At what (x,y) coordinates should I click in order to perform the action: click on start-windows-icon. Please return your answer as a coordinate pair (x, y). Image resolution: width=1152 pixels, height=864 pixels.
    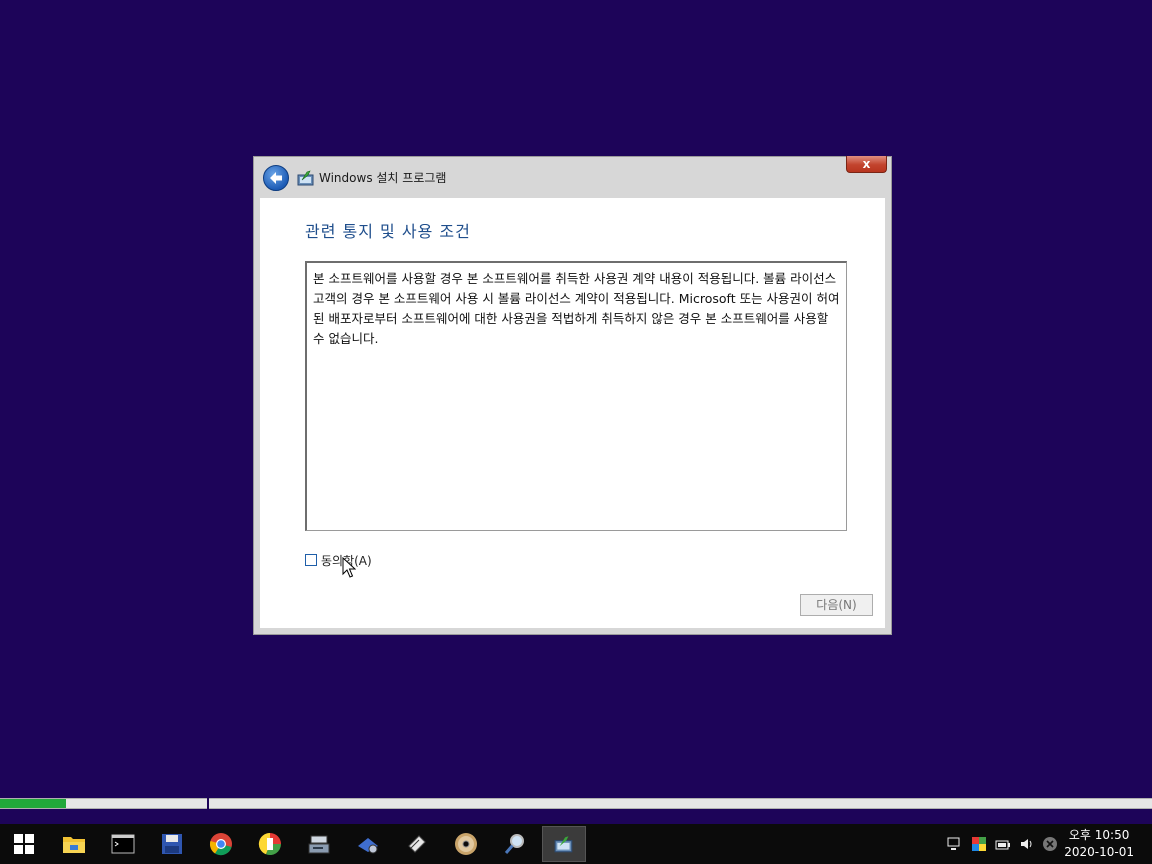
    Looking at the image, I should click on (24, 844).